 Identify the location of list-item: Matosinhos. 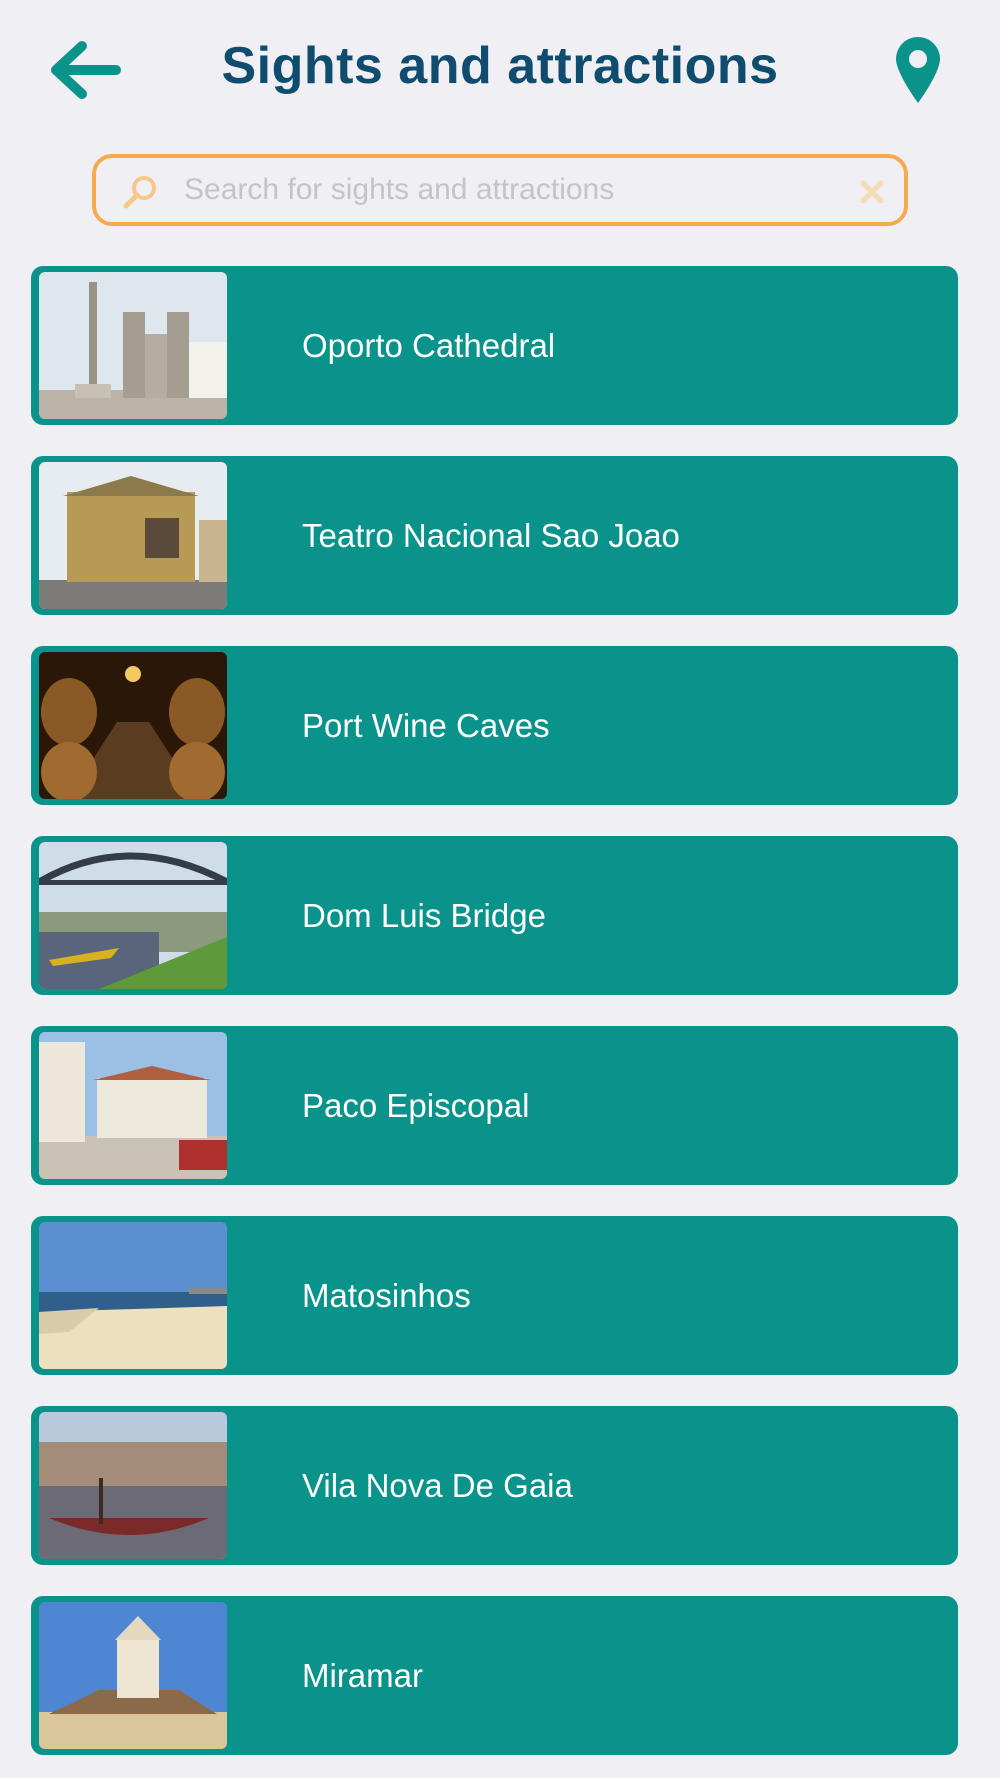
(494, 1295).